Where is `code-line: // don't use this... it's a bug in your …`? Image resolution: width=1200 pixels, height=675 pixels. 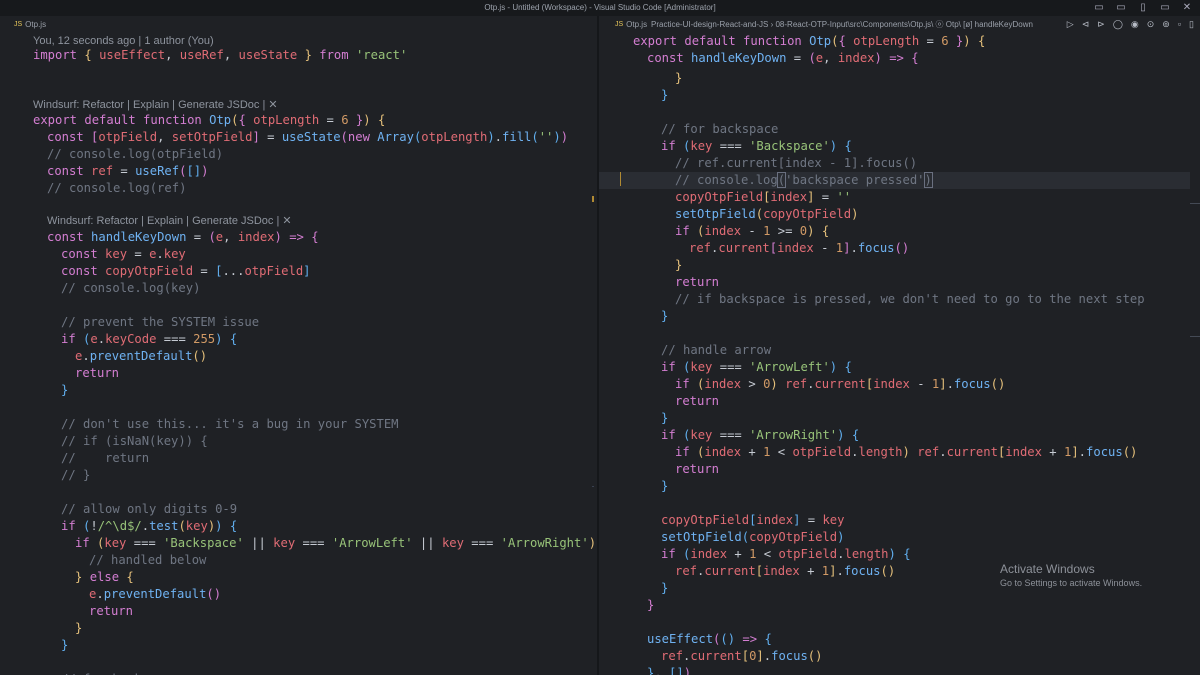
code-line: // don't use this... it's a bug in your … is located at coordinates (230, 424).